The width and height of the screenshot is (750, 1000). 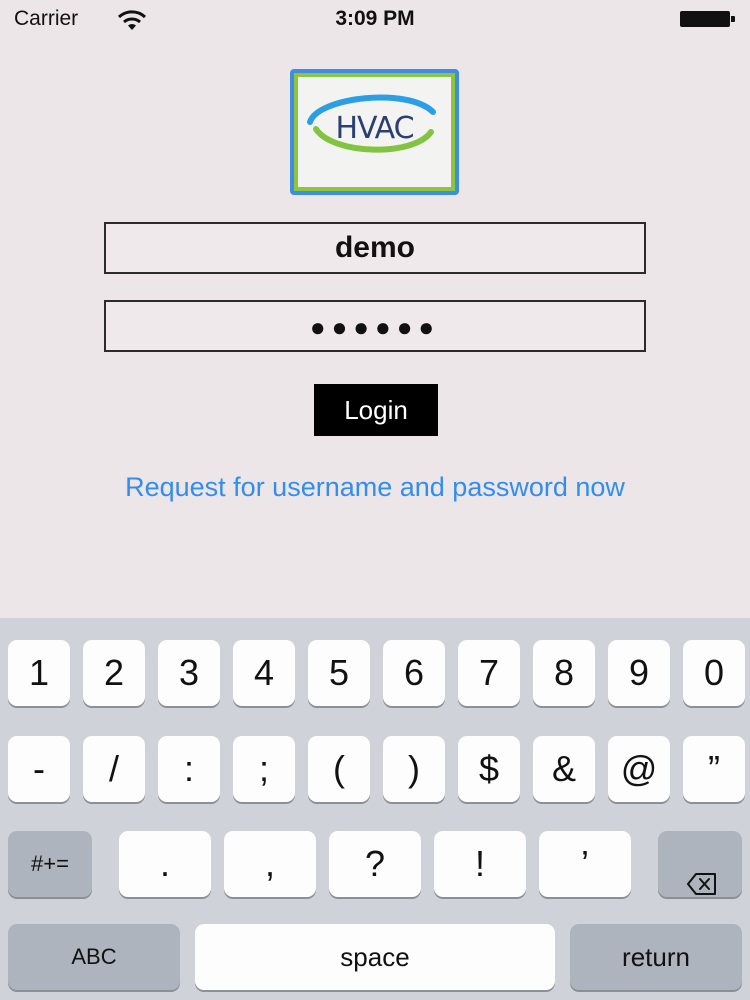 What do you see at coordinates (375, 864) in the screenshot?
I see `key-question: ?` at bounding box center [375, 864].